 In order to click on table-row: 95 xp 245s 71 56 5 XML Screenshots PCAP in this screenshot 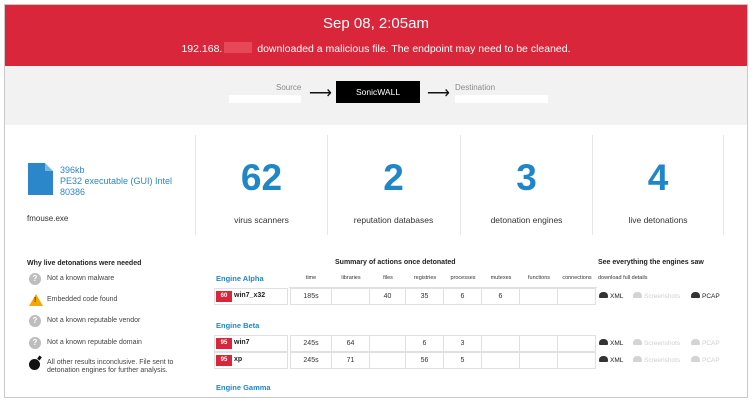, I will do `click(473, 360)`.